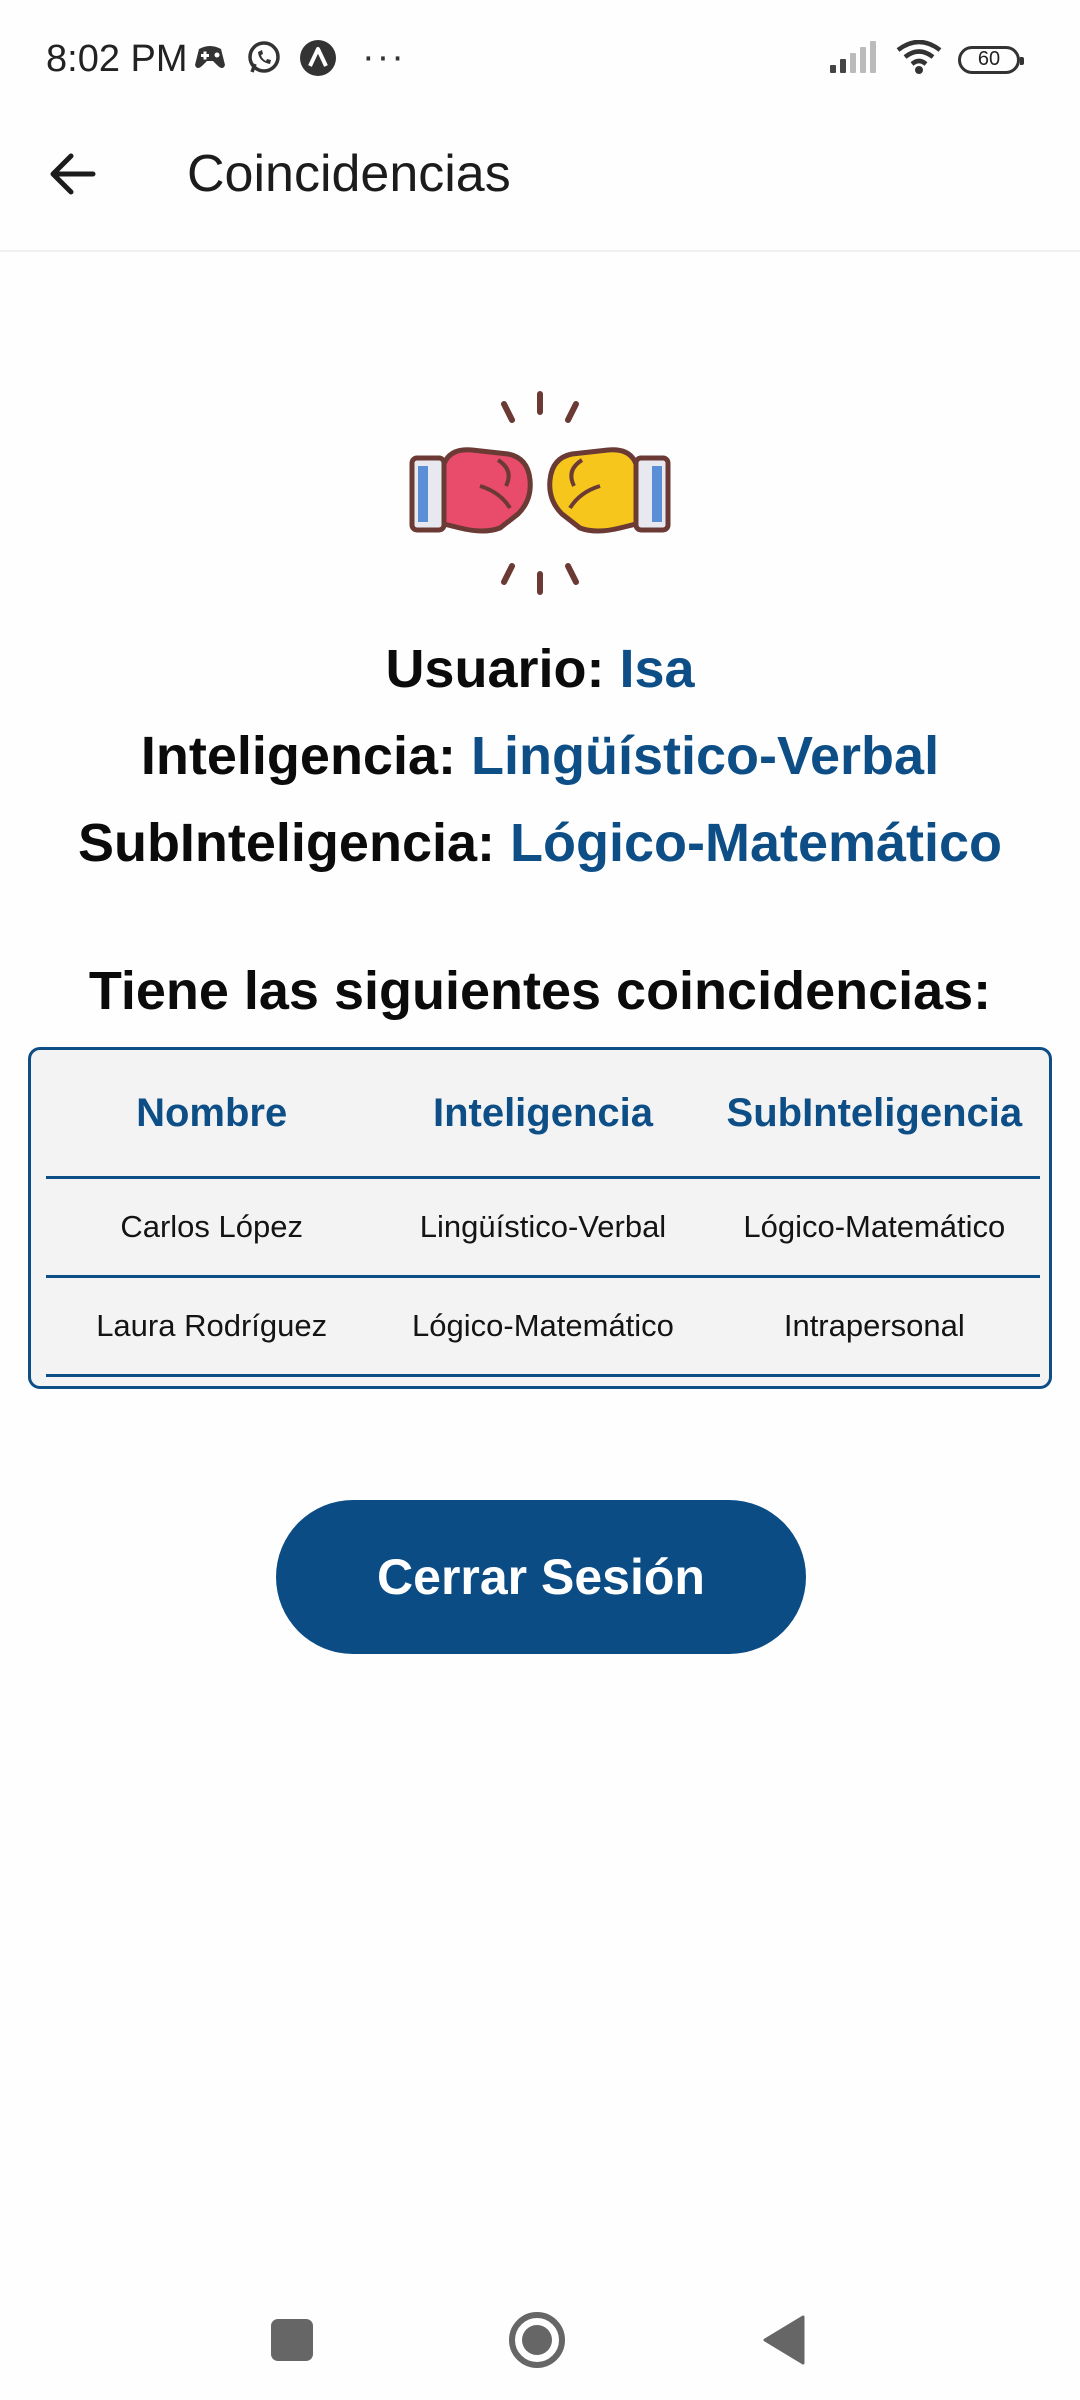 The image size is (1080, 2400). What do you see at coordinates (705, 756) in the screenshot?
I see `intelligence-value: Lingüístico-Verbal` at bounding box center [705, 756].